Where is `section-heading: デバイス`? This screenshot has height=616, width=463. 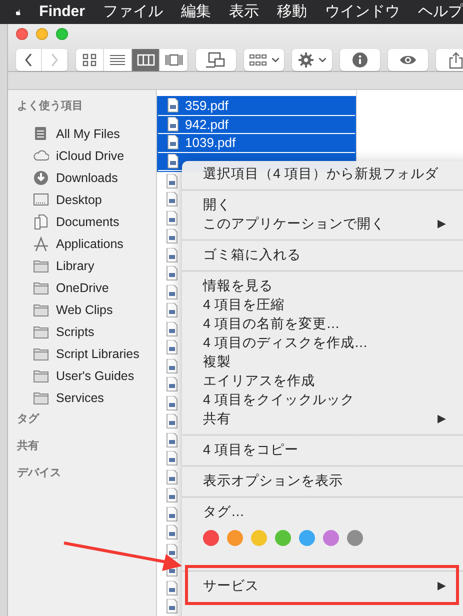 section-heading: デバイス is located at coordinates (39, 473).